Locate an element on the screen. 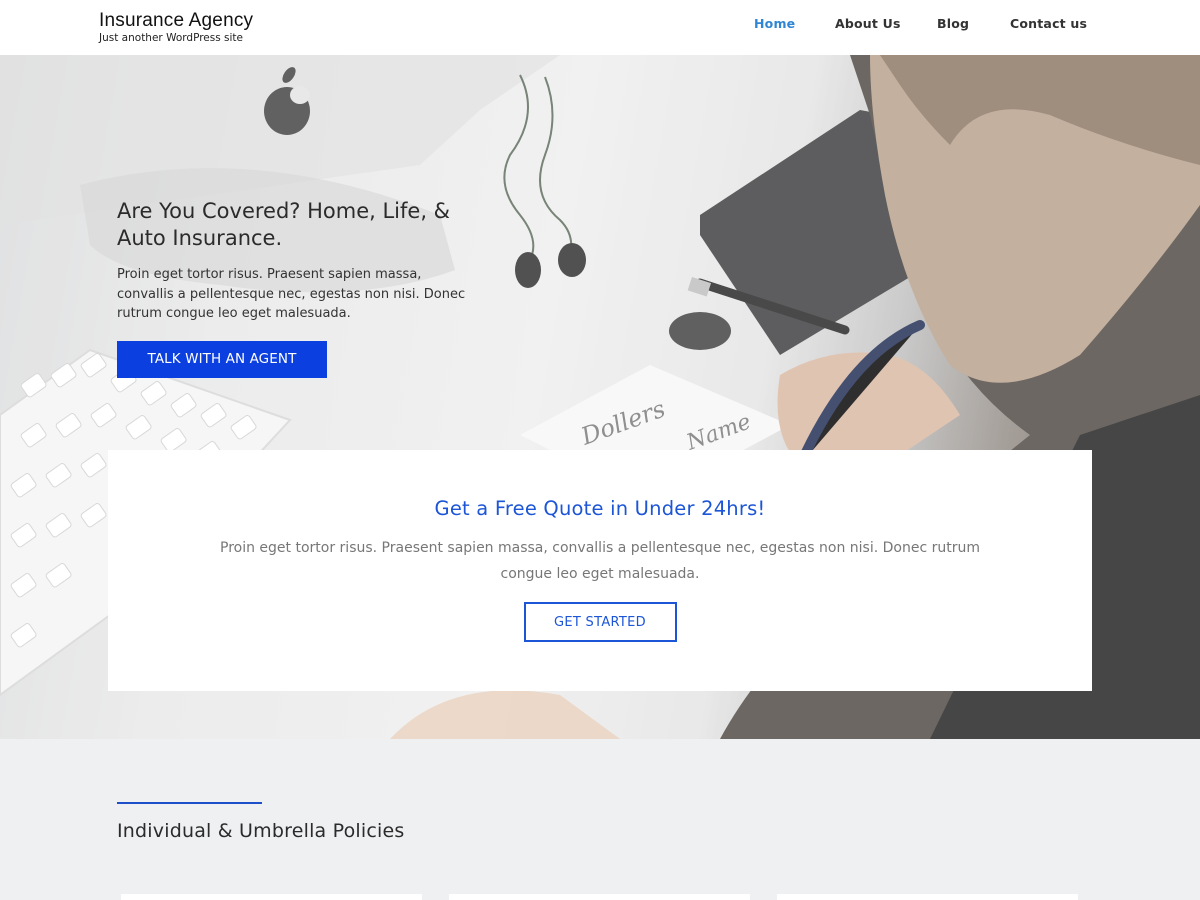 This screenshot has width=1200, height=900. nav-home: Home is located at coordinates (774, 23).